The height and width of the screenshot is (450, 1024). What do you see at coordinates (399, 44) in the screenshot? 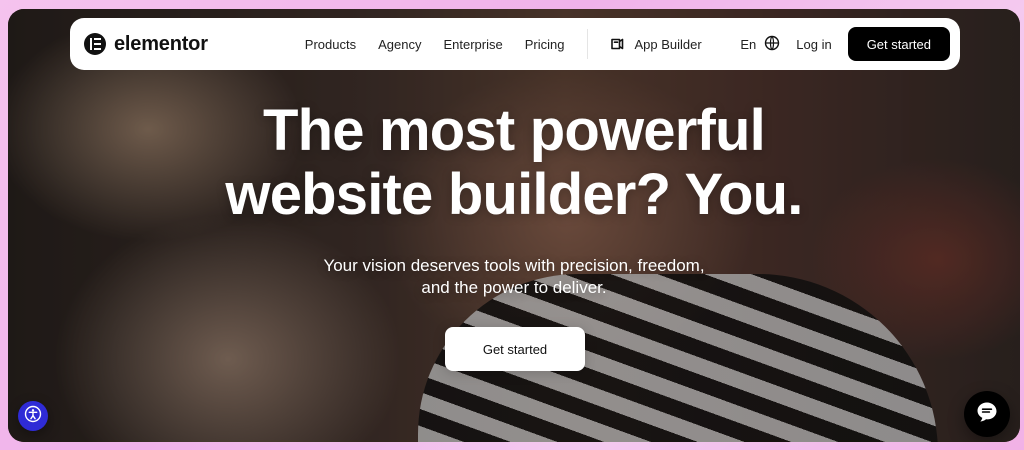
I see `nav-link-agency: Agency` at bounding box center [399, 44].